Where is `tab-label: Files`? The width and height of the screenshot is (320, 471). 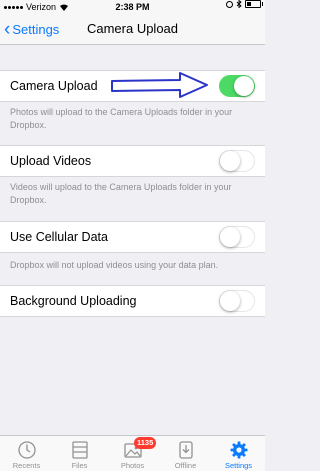
tab-label: Files is located at coordinates (79, 465).